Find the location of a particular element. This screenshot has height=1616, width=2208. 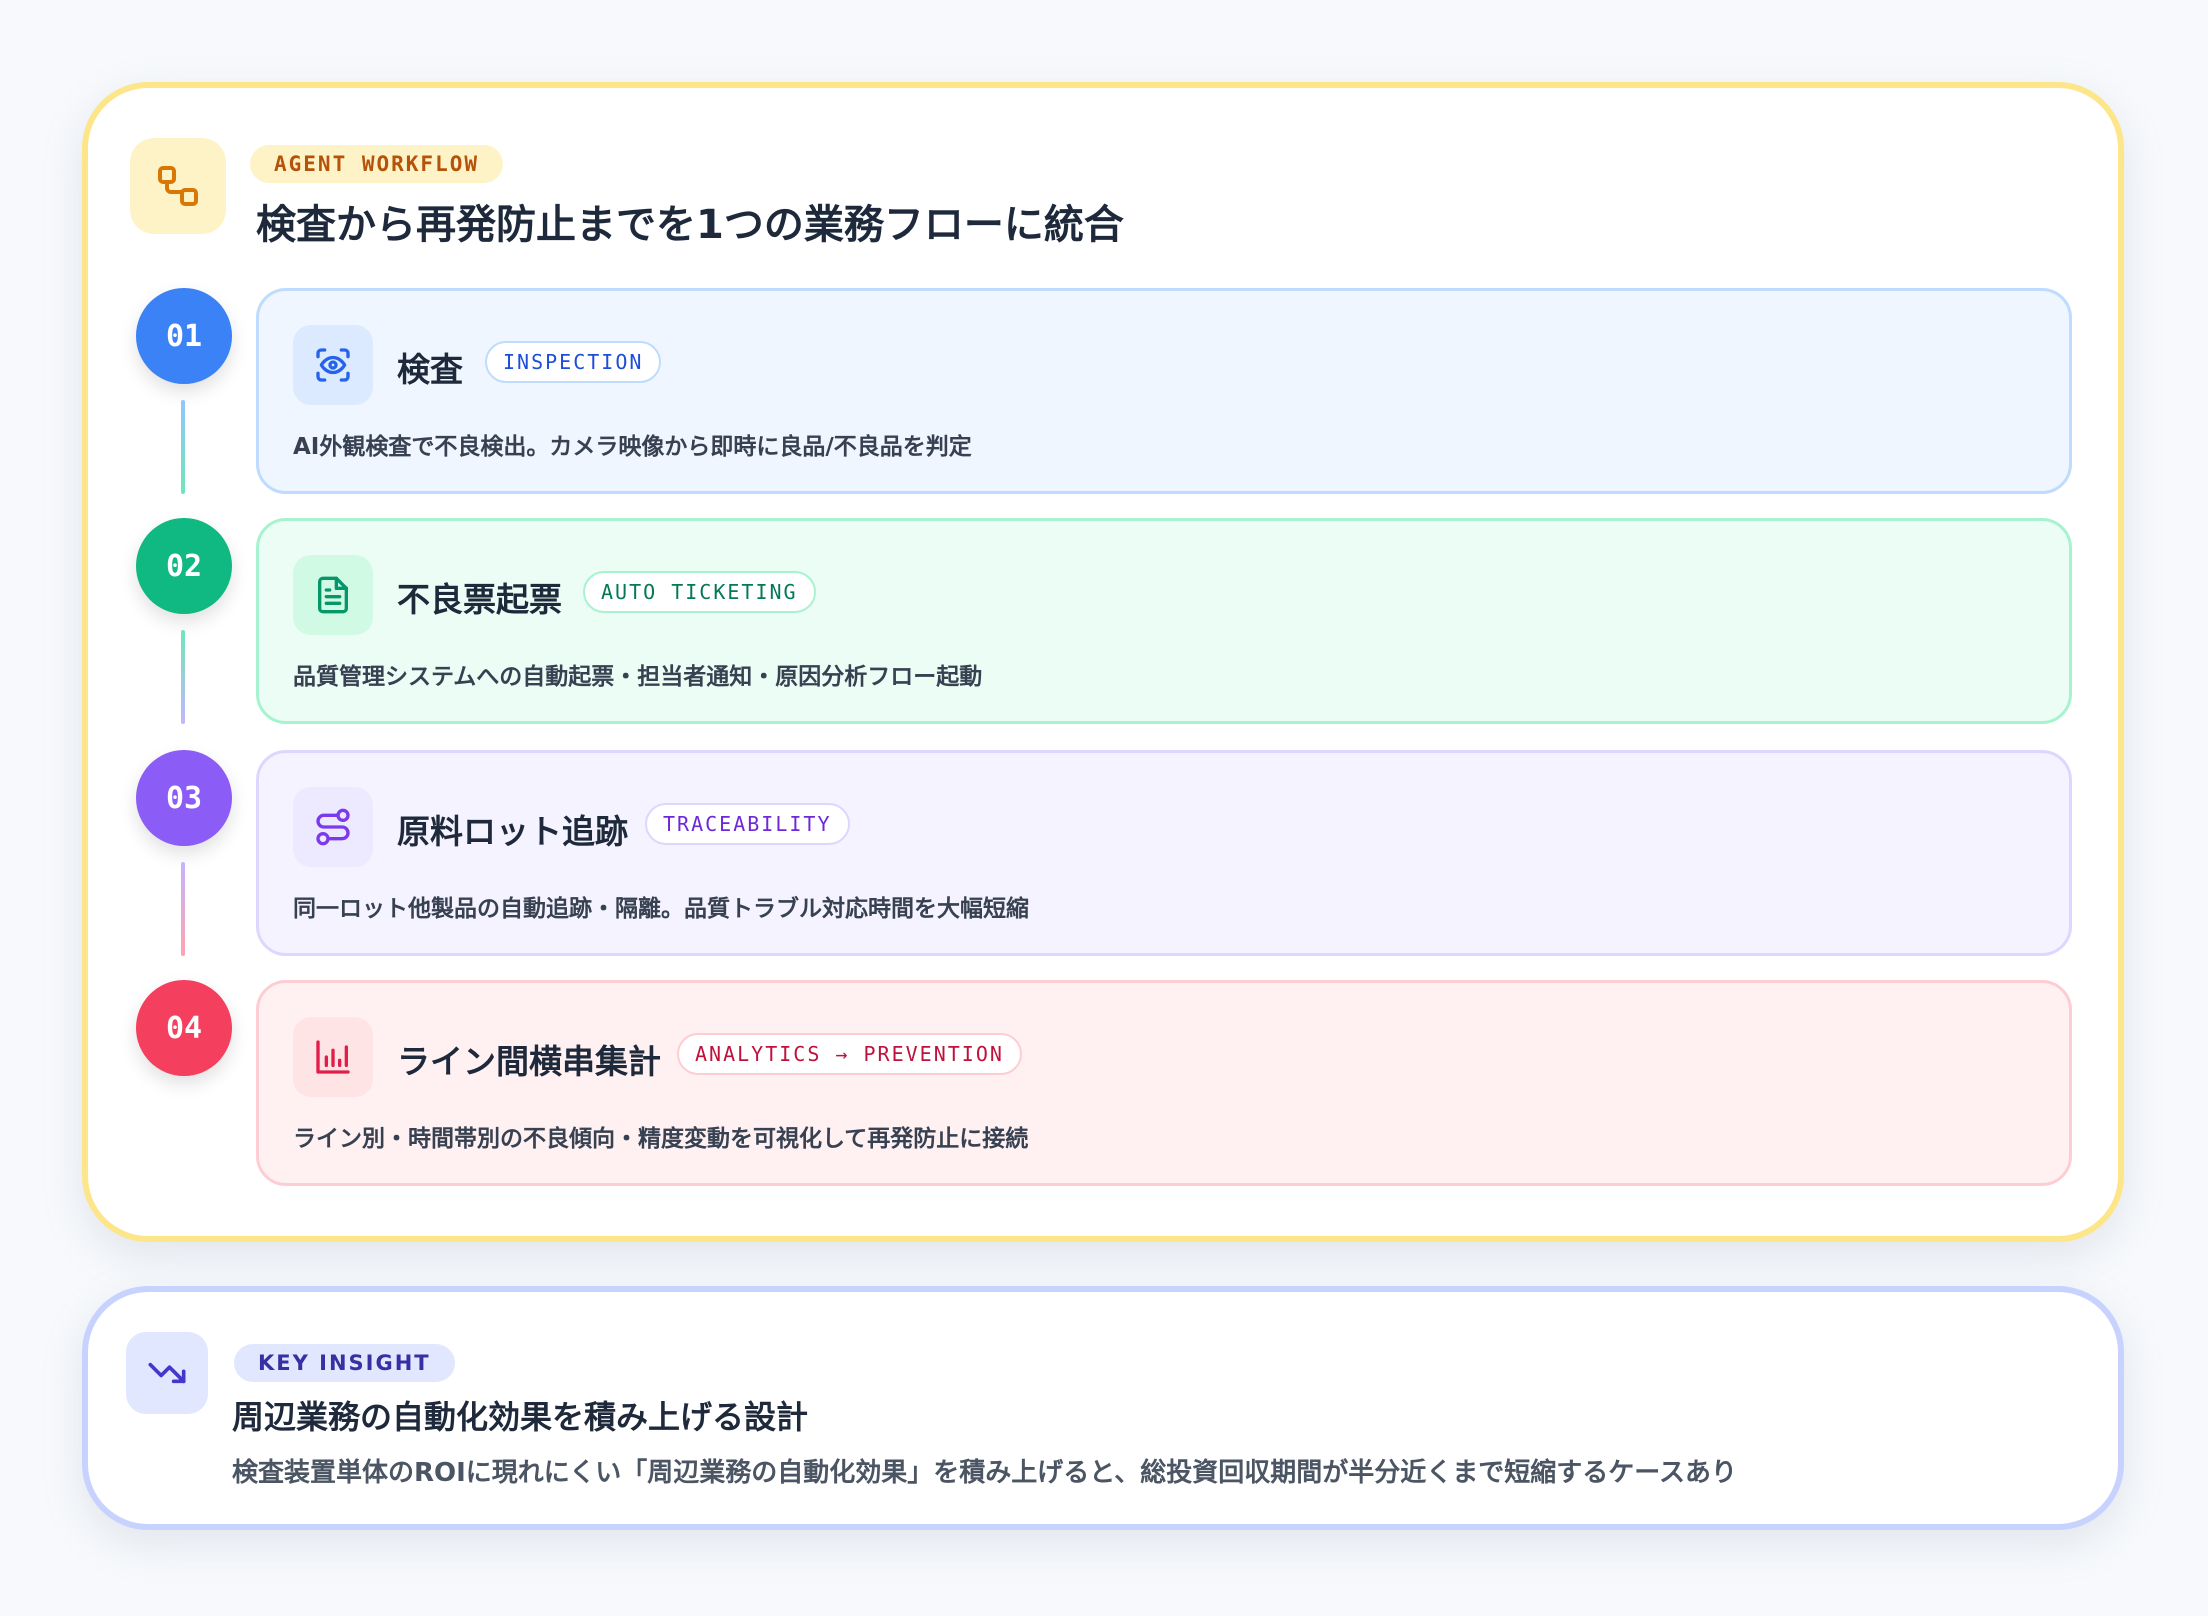

step-tag: ANALYTICS → PREVENTION is located at coordinates (849, 1054).